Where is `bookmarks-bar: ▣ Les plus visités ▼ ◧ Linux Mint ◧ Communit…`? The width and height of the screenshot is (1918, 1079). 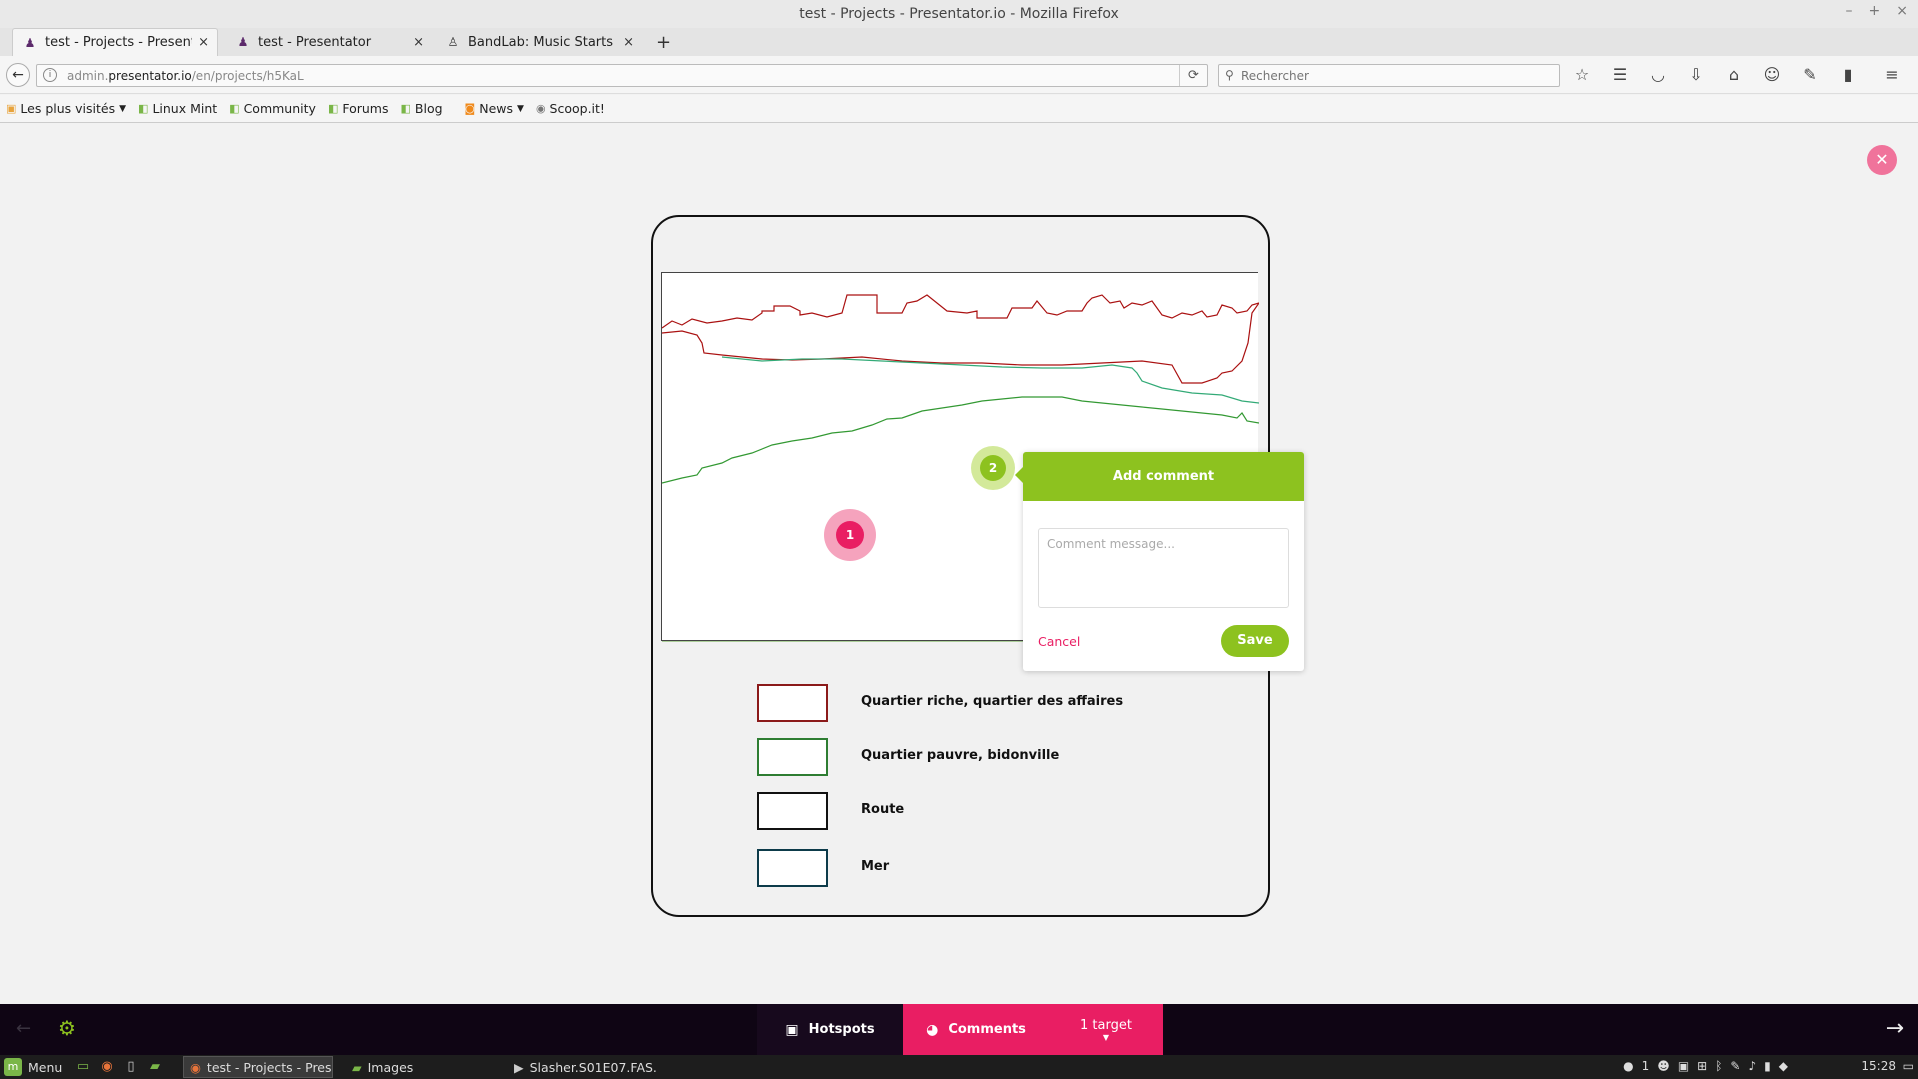
bookmarks-bar: ▣ Les plus visités ▼ ◧ Linux Mint ◧ Communit… is located at coordinates (959, 109).